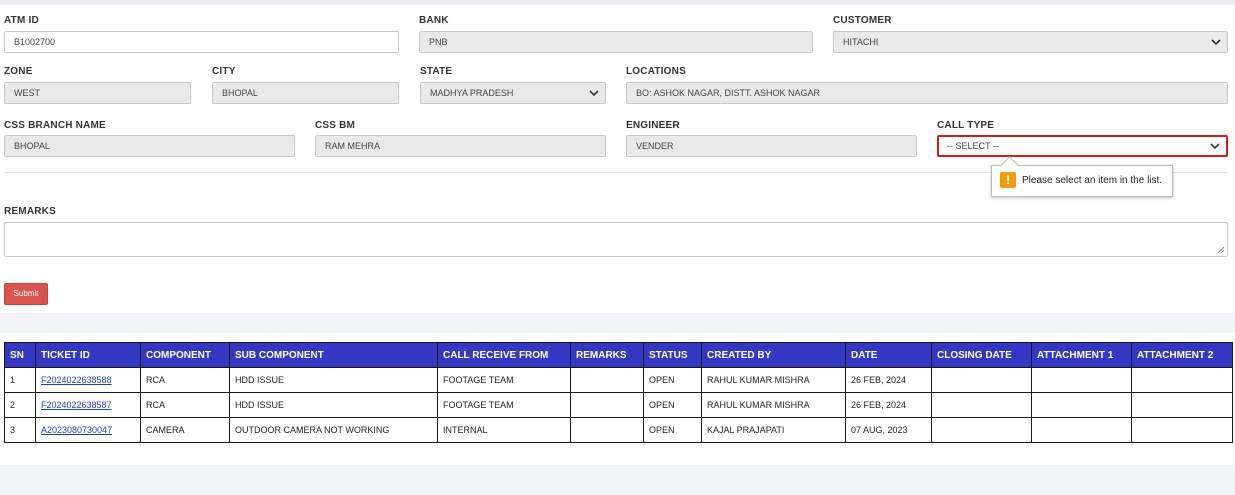 The width and height of the screenshot is (1235, 495). I want to click on column-header-call-receive-from: CALL RECEIVE FROM, so click(504, 355).